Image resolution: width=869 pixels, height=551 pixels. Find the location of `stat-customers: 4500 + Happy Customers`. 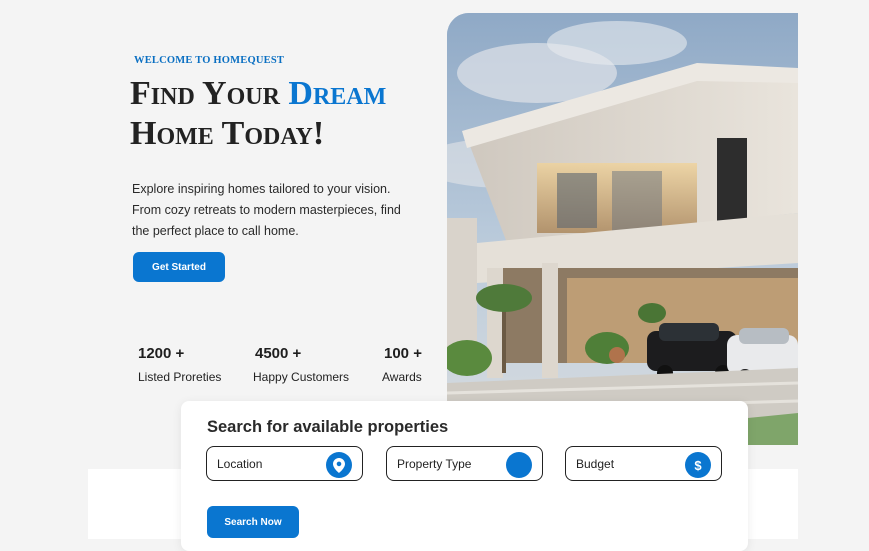

stat-customers: 4500 + Happy Customers is located at coordinates (301, 364).